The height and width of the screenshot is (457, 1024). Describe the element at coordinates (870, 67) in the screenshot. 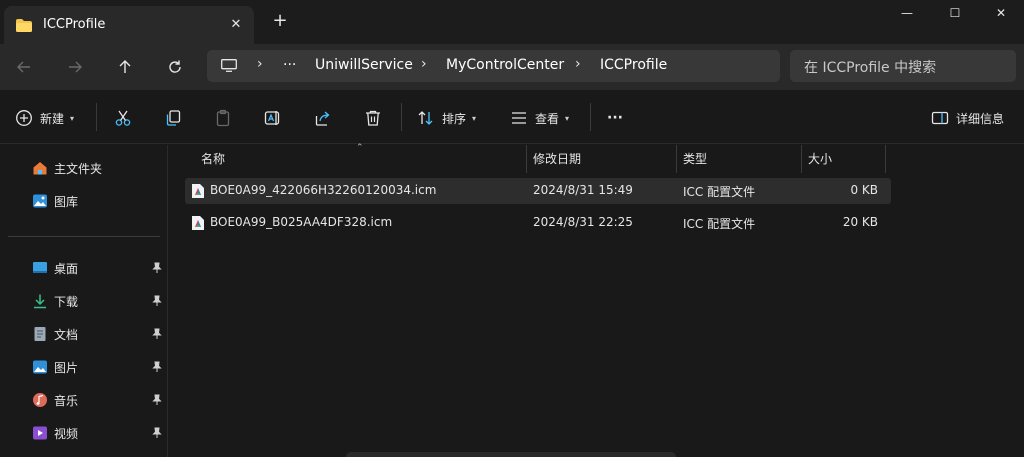

I see `search-placeholder: 在 ICCProfile 中搜索` at that location.